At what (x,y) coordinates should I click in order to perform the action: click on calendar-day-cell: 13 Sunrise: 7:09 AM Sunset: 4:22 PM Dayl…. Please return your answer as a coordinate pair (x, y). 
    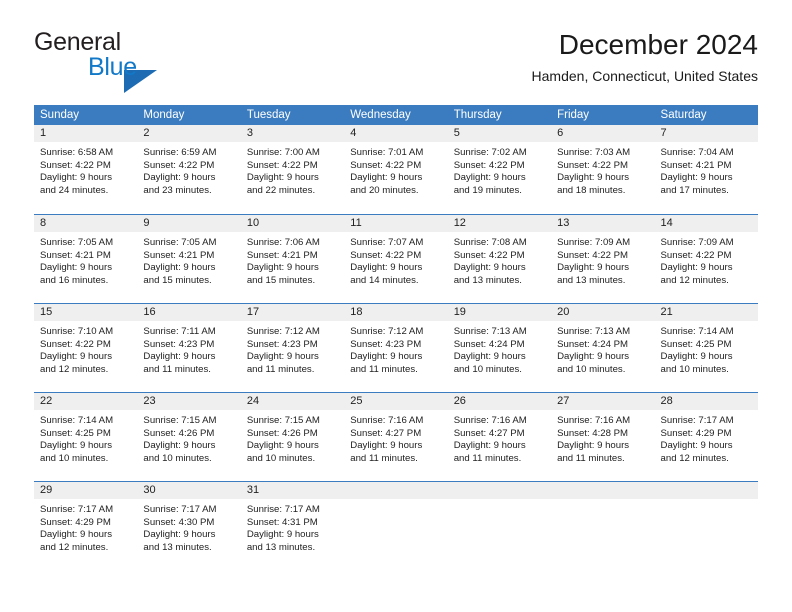
    Looking at the image, I should click on (603, 259).